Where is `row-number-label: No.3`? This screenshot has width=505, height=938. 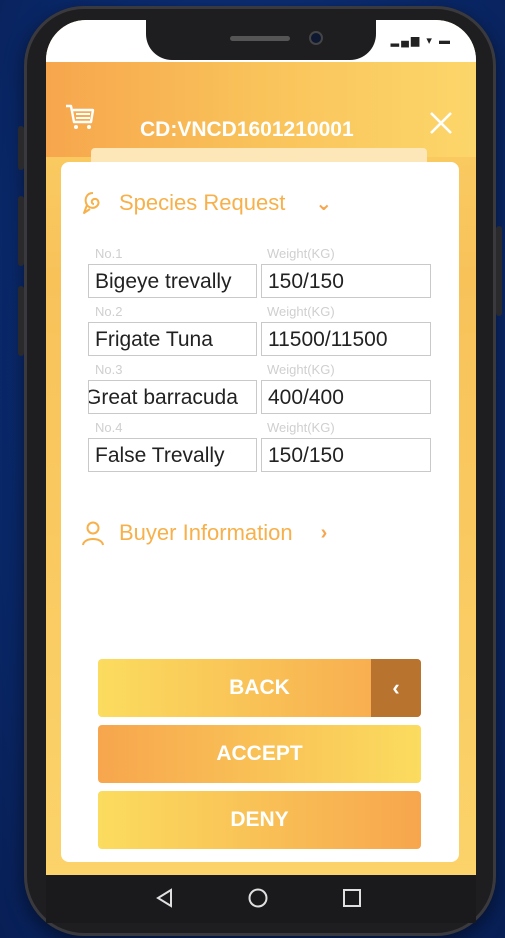
row-number-label: No.3 is located at coordinates (109, 369).